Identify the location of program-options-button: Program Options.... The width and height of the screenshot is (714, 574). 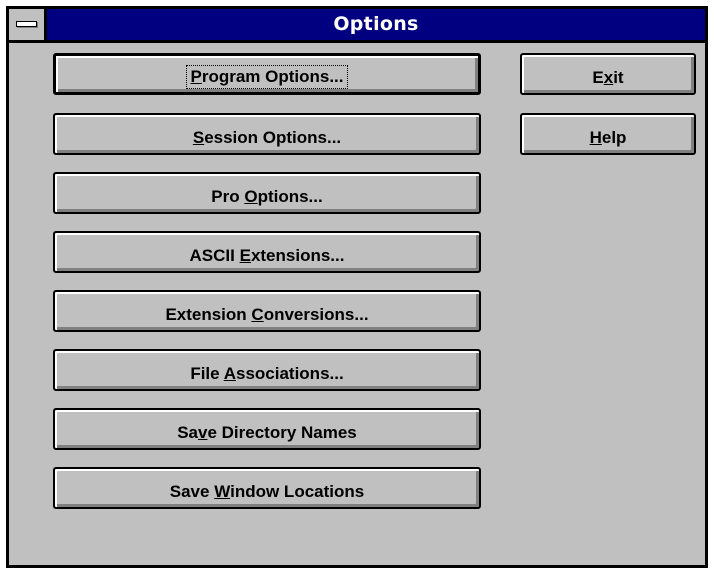
(267, 74).